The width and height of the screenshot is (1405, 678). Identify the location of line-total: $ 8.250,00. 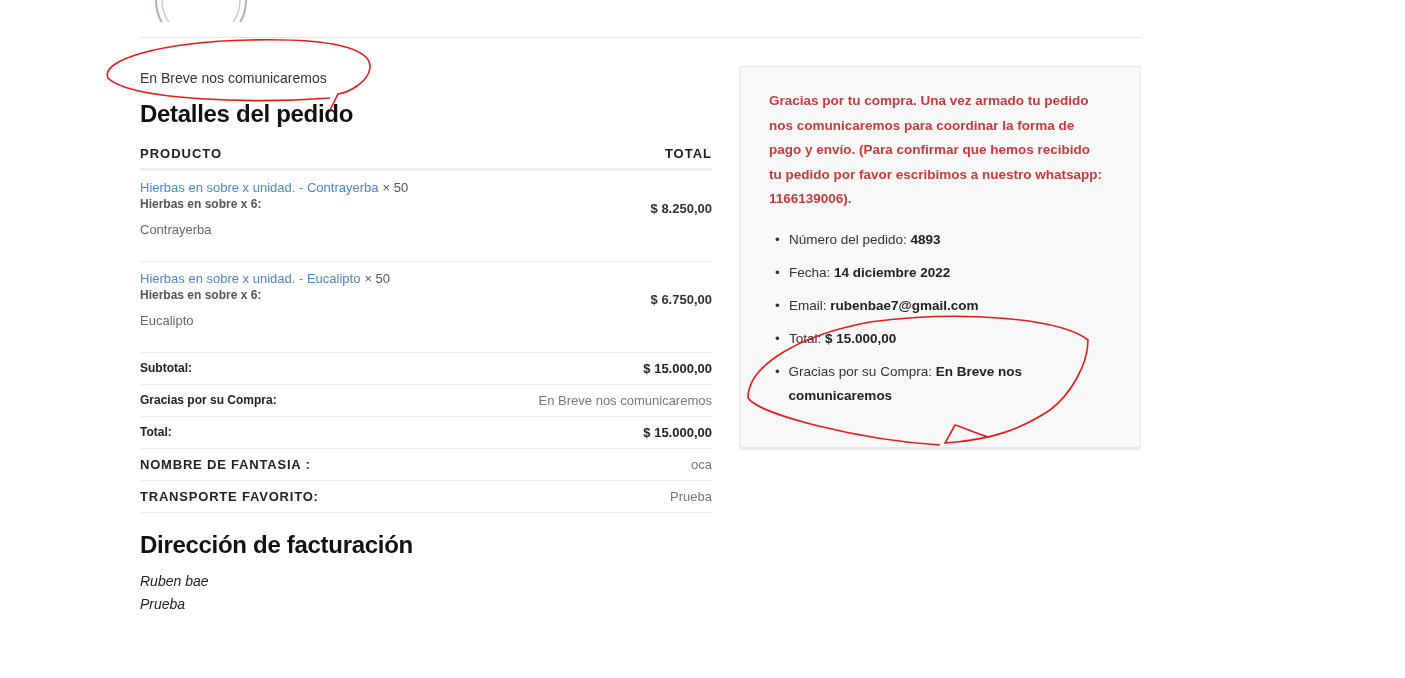
(681, 208).